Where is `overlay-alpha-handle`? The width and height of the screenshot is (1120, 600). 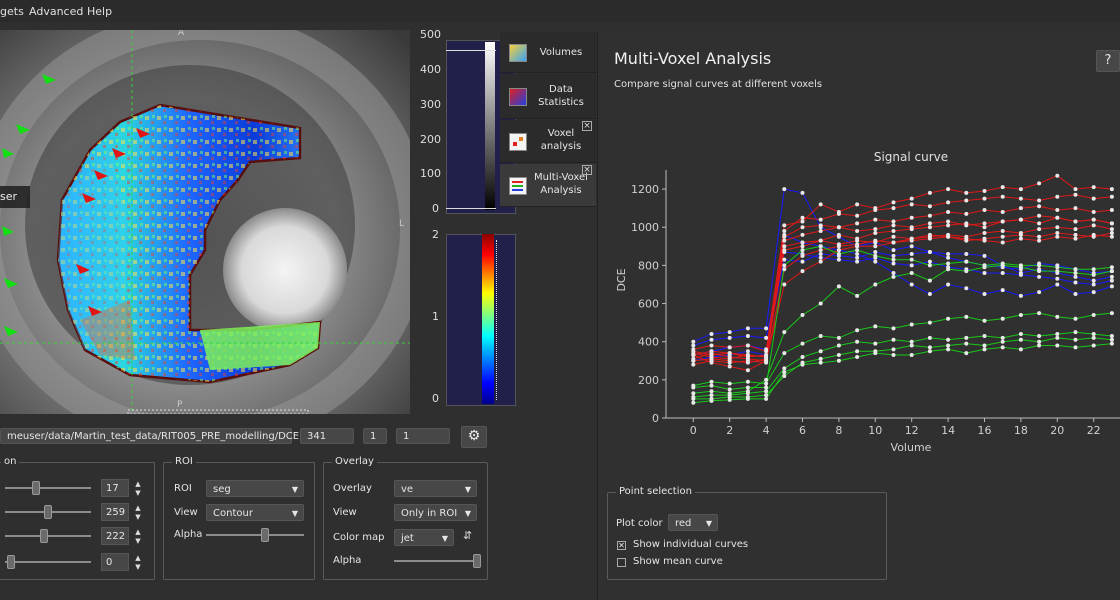 overlay-alpha-handle is located at coordinates (477, 561).